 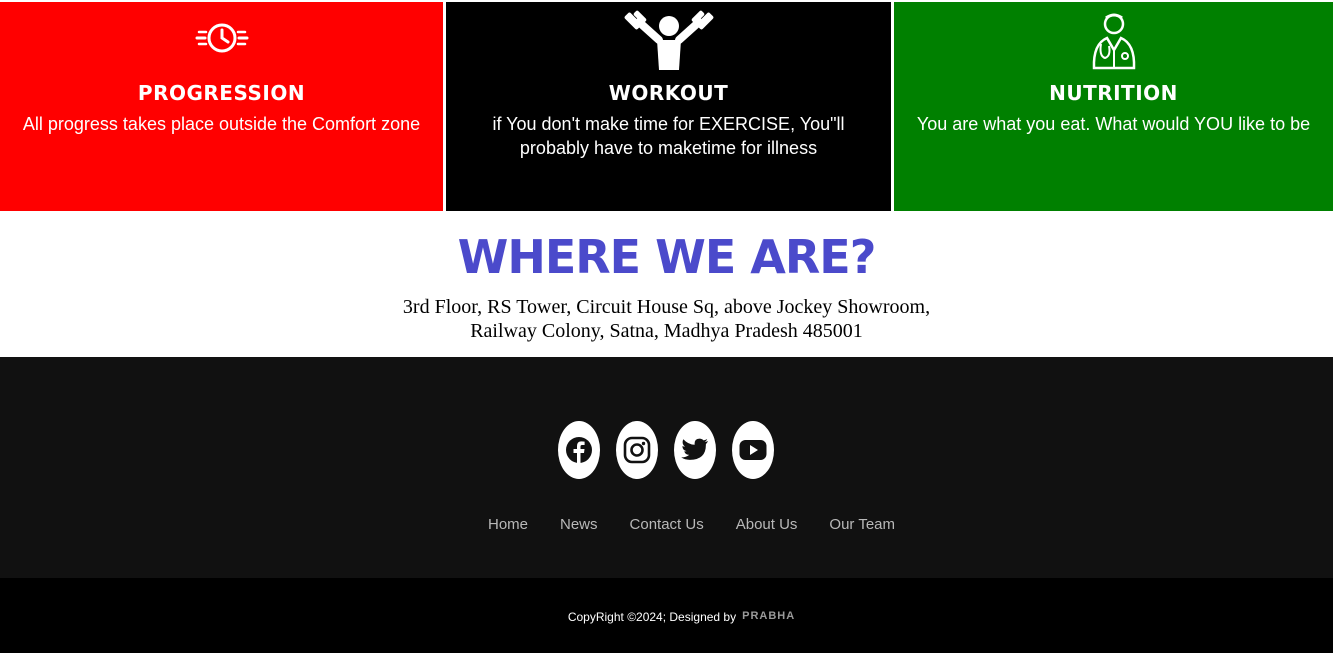 What do you see at coordinates (1113, 93) in the screenshot?
I see `feature-title: NUTRITION` at bounding box center [1113, 93].